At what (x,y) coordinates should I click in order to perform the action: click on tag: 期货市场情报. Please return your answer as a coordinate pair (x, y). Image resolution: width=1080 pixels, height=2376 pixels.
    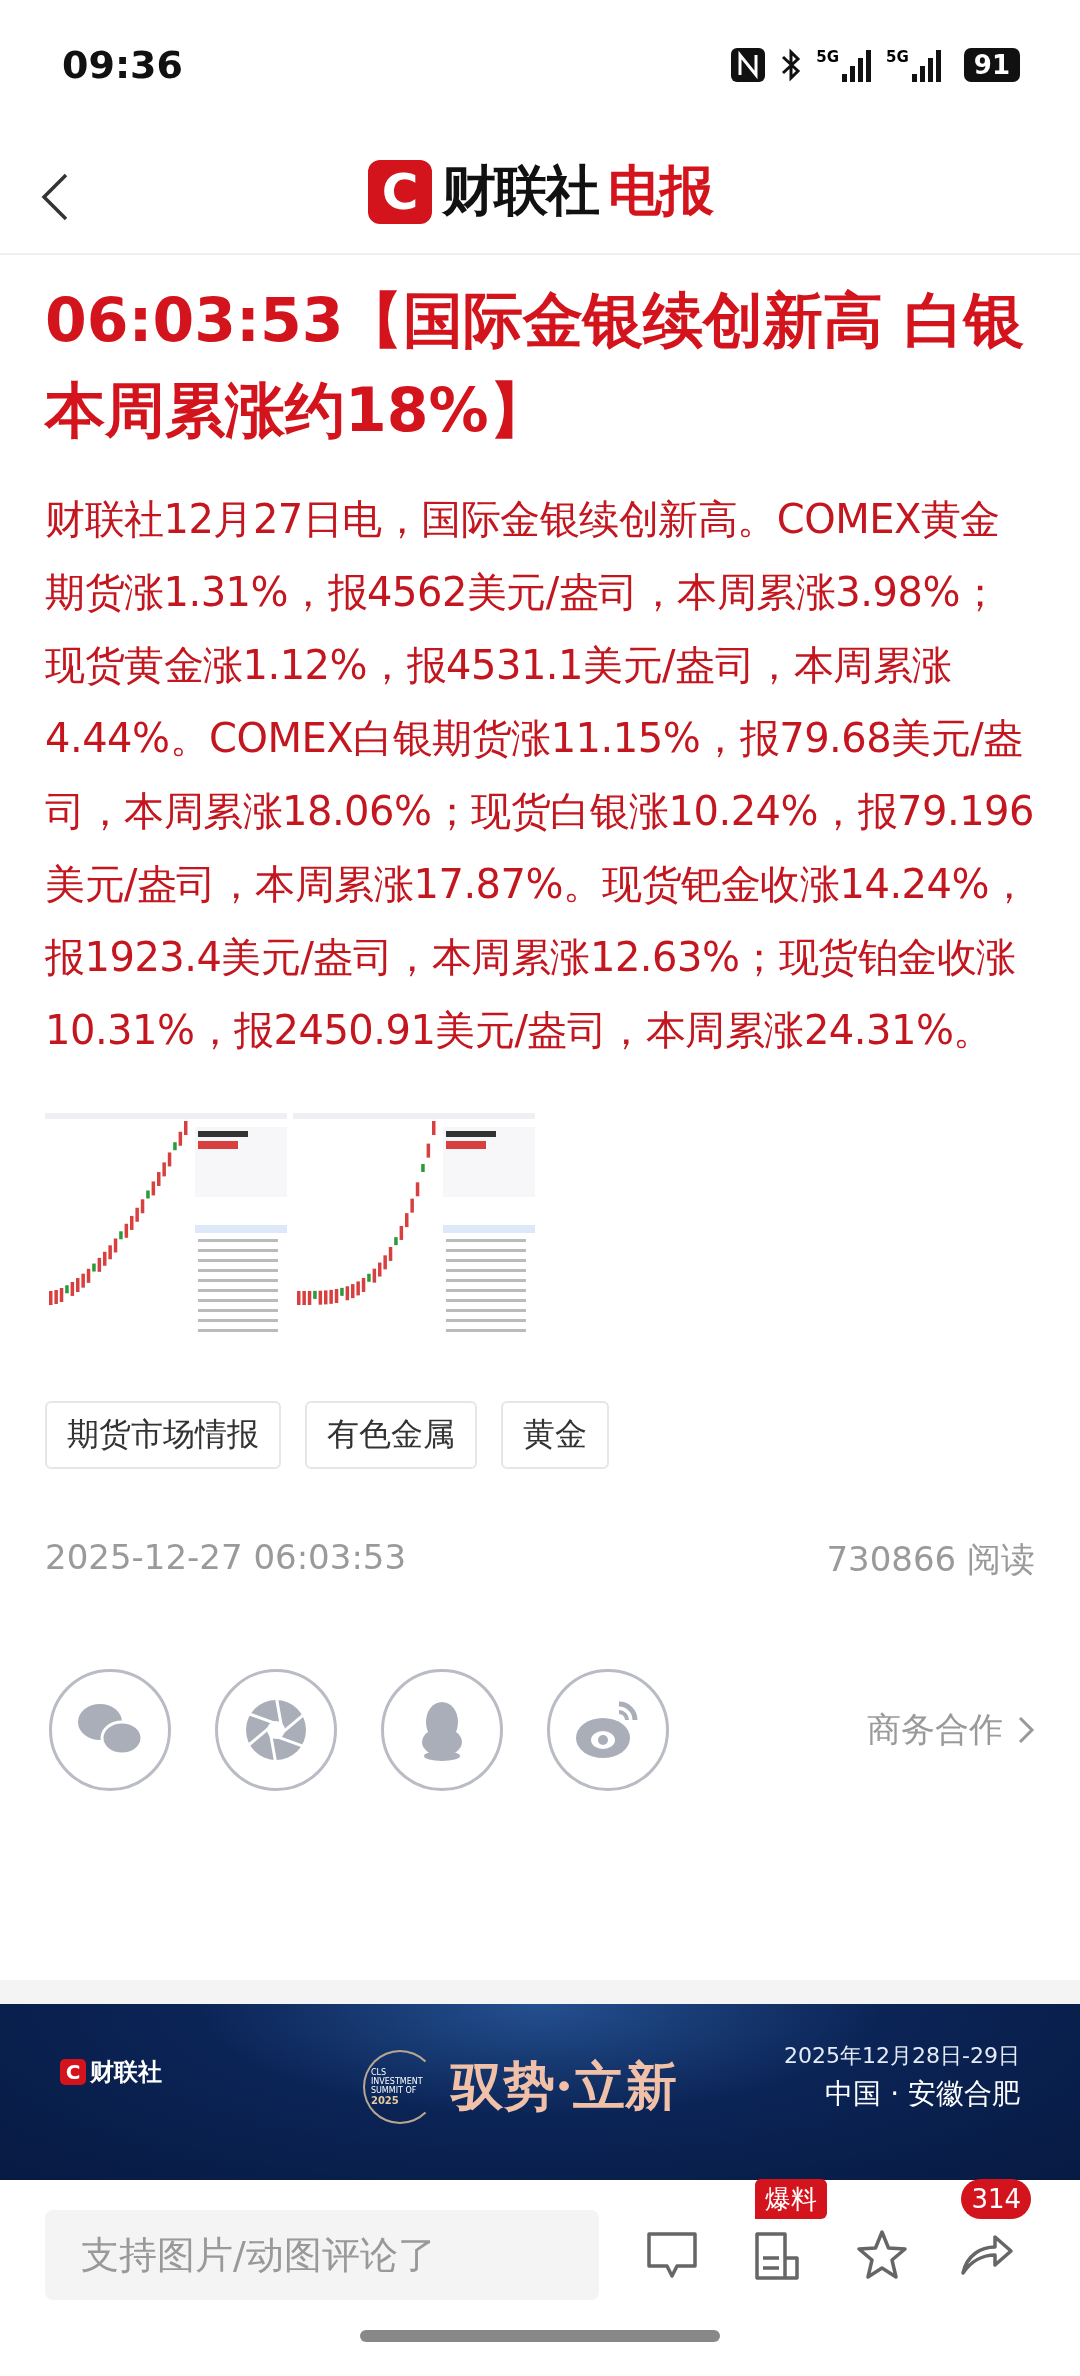
    Looking at the image, I should click on (163, 1435).